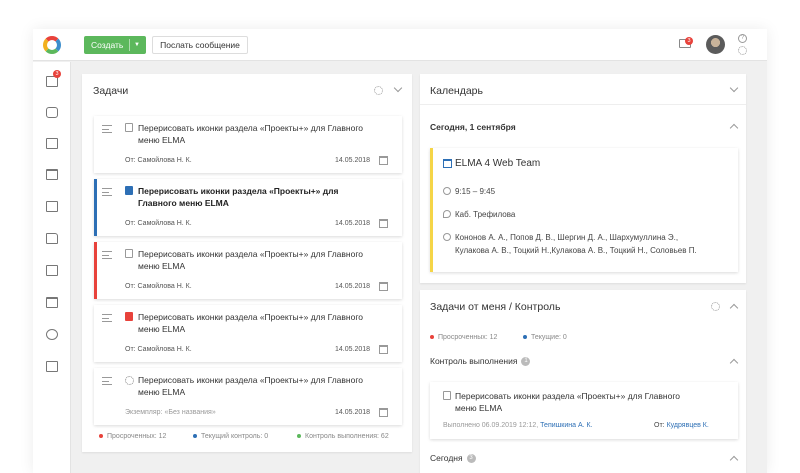 The image size is (800, 473). What do you see at coordinates (52, 238) in the screenshot?
I see `folder-icon` at bounding box center [52, 238].